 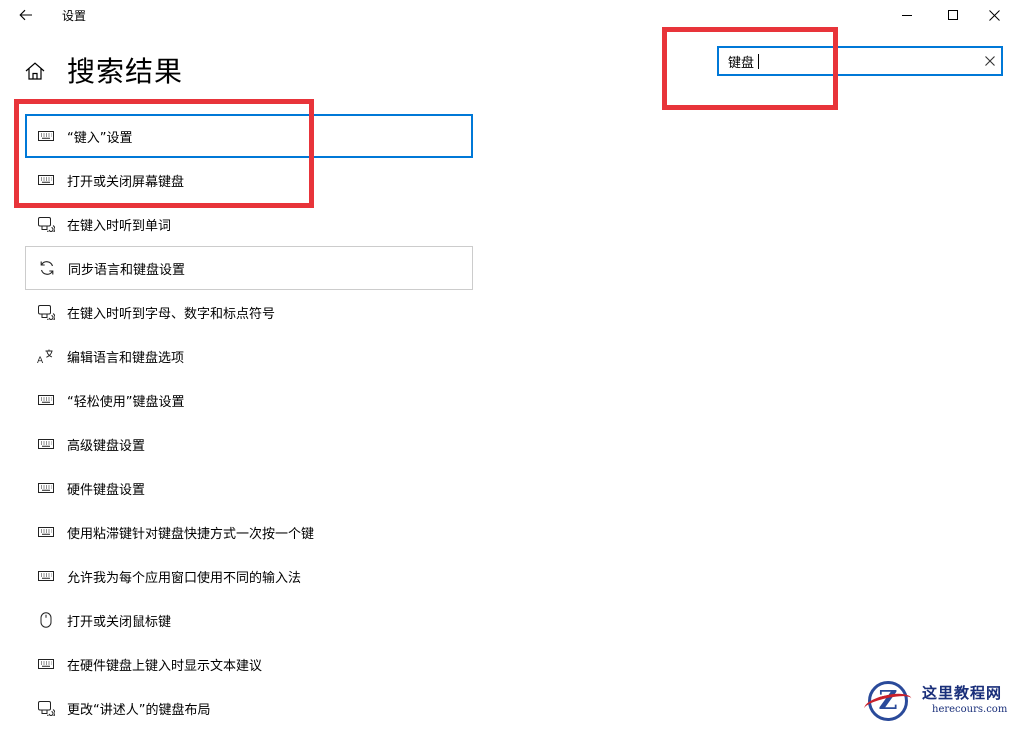 I want to click on maximize-button, so click(x=953, y=15).